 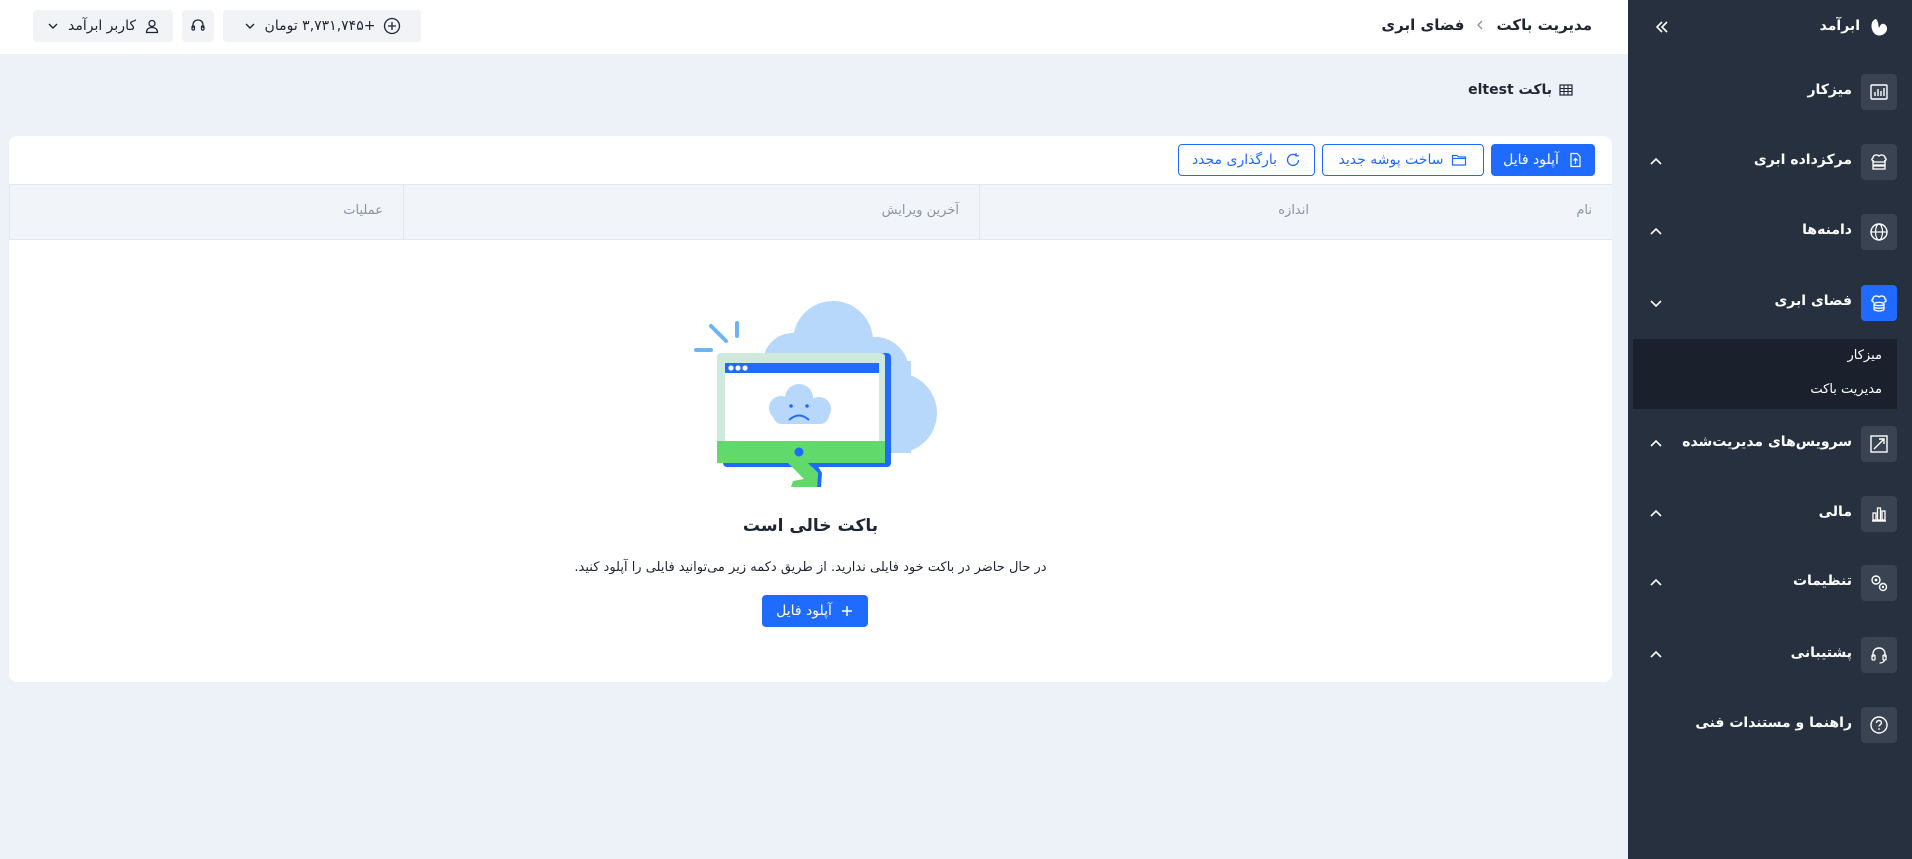 I want to click on breadcrumb-bucket-management: مدیریت باکت, so click(x=1544, y=25).